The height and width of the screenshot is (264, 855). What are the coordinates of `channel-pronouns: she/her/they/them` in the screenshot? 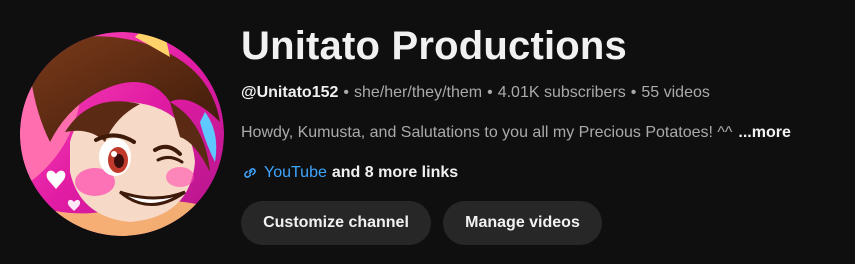 It's located at (418, 92).